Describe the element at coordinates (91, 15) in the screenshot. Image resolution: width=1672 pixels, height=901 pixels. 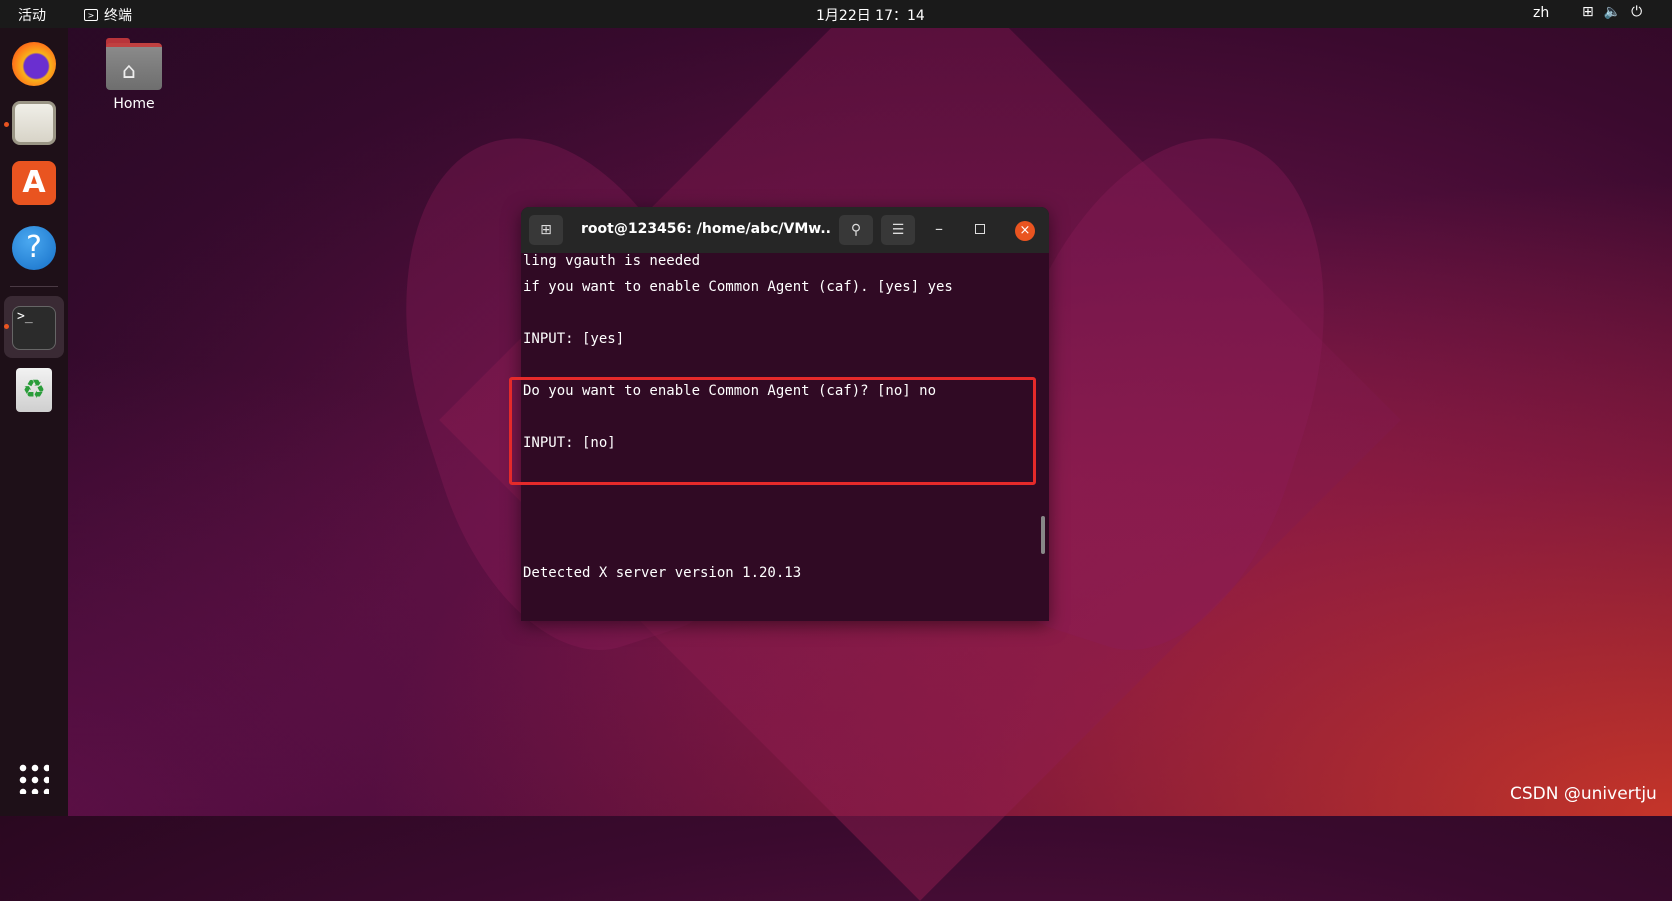
I see `terminal-app-icon: >` at that location.